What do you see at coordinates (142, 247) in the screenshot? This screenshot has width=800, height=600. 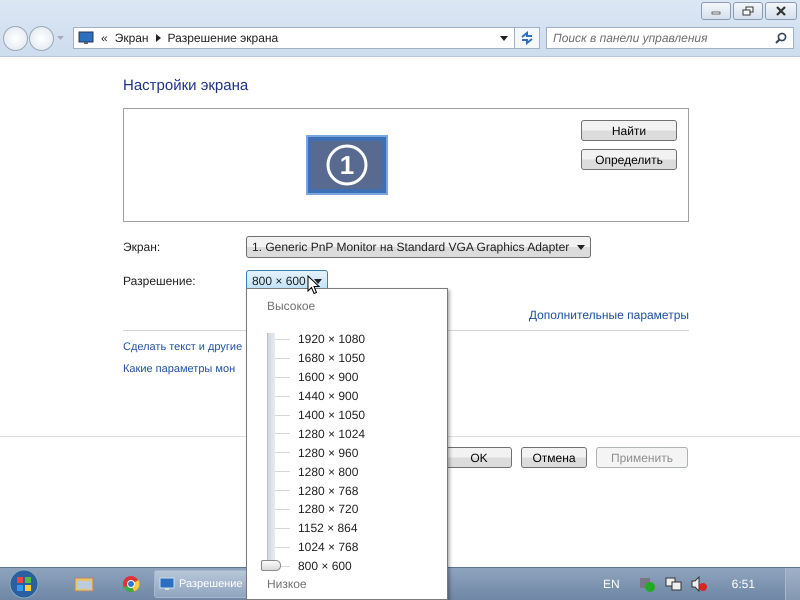 I see `field-label: Экран:` at bounding box center [142, 247].